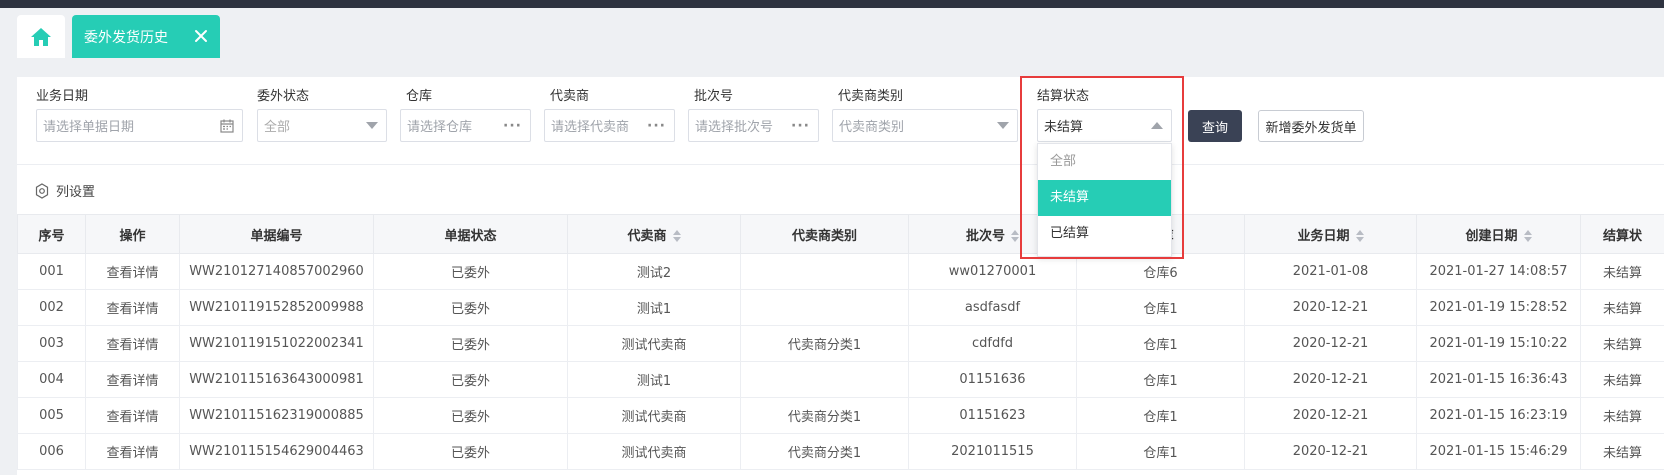 This screenshot has height=475, width=1664. Describe the element at coordinates (654, 234) in the screenshot. I see `col-header-agent: 代卖商` at that location.